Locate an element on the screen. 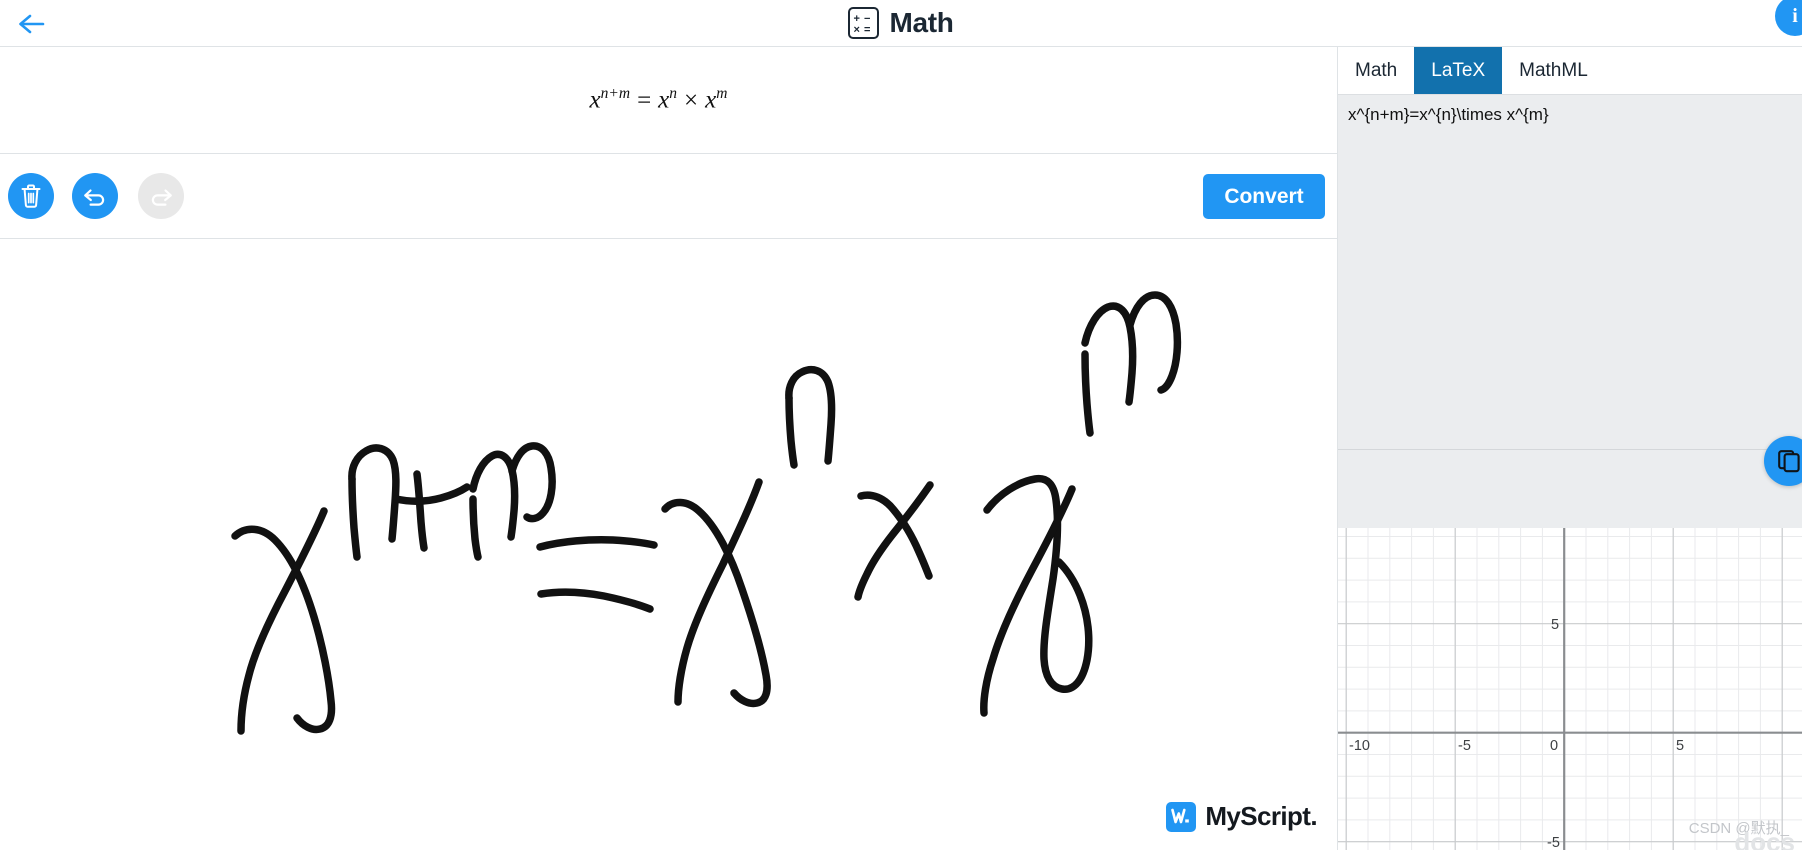  convert-button: Convert is located at coordinates (1264, 196).